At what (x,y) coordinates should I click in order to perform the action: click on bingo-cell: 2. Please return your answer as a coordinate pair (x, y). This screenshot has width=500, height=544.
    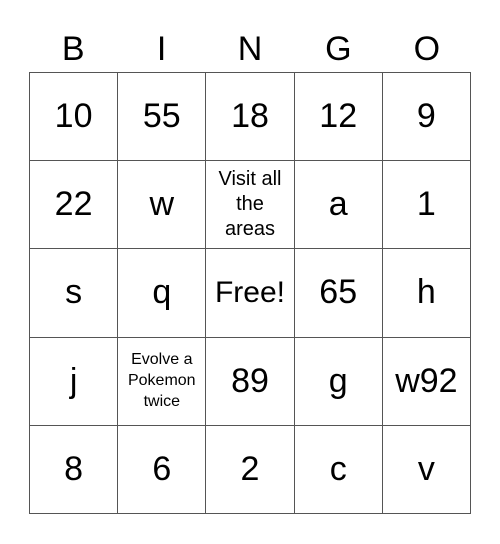
    Looking at the image, I should click on (250, 469).